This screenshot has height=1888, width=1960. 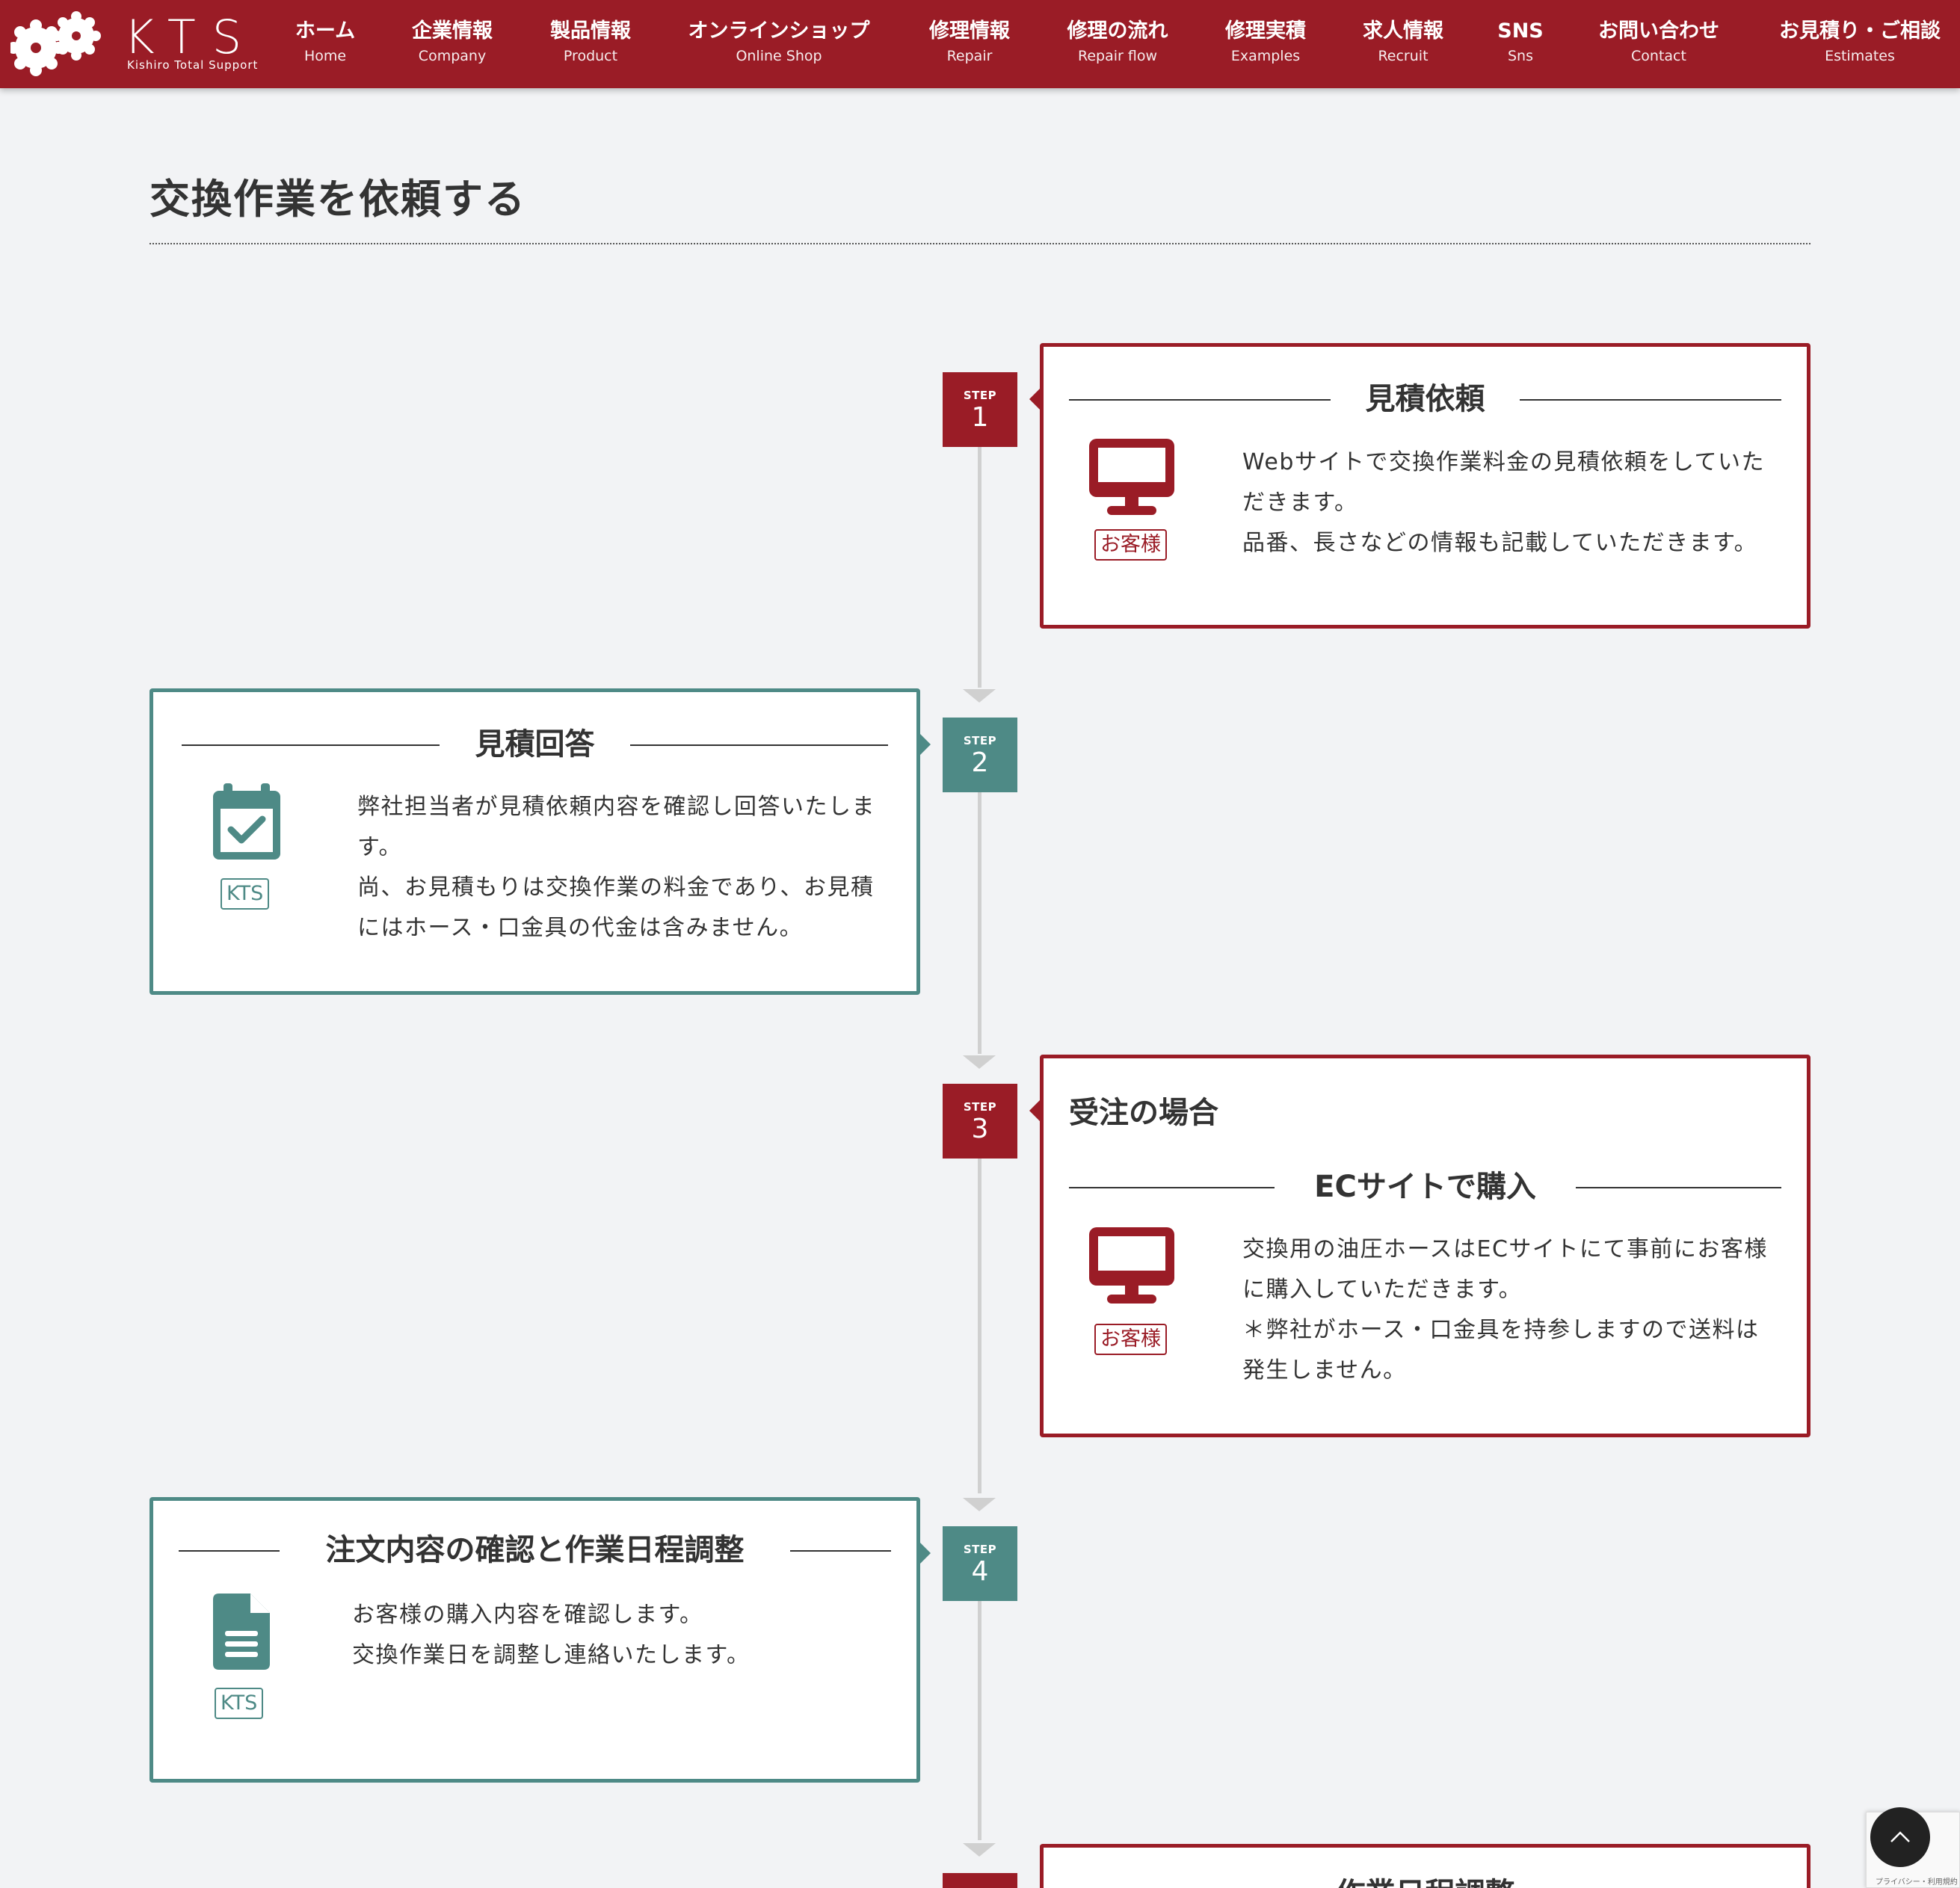 I want to click on nav-sublabel: Online Shop, so click(x=779, y=56).